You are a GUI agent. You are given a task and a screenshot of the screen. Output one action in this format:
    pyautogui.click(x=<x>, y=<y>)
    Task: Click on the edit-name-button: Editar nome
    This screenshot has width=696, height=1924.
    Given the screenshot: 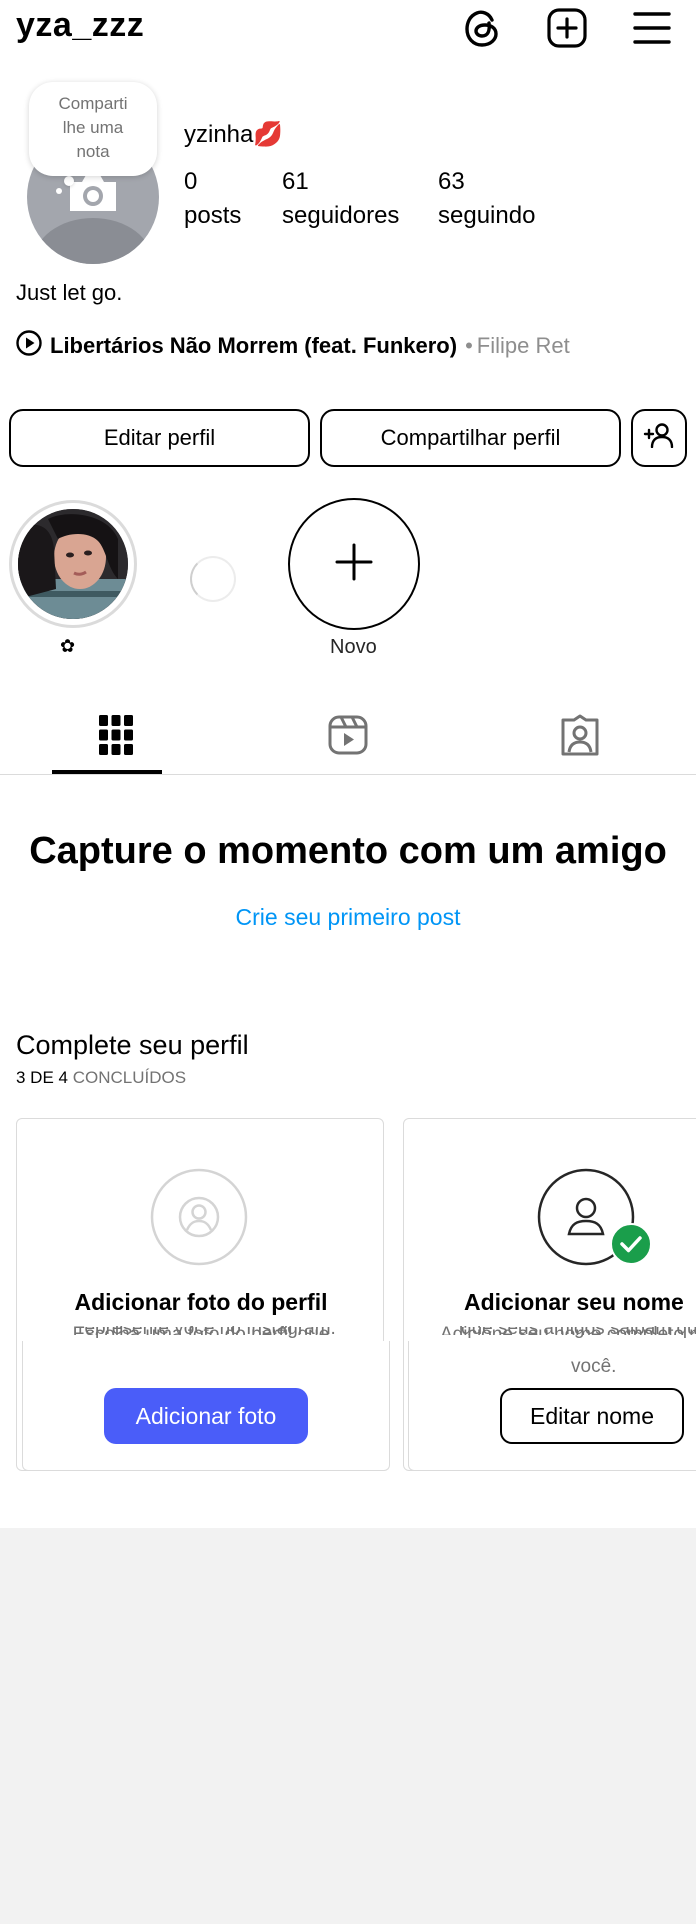 What is the action you would take?
    pyautogui.click(x=592, y=1416)
    